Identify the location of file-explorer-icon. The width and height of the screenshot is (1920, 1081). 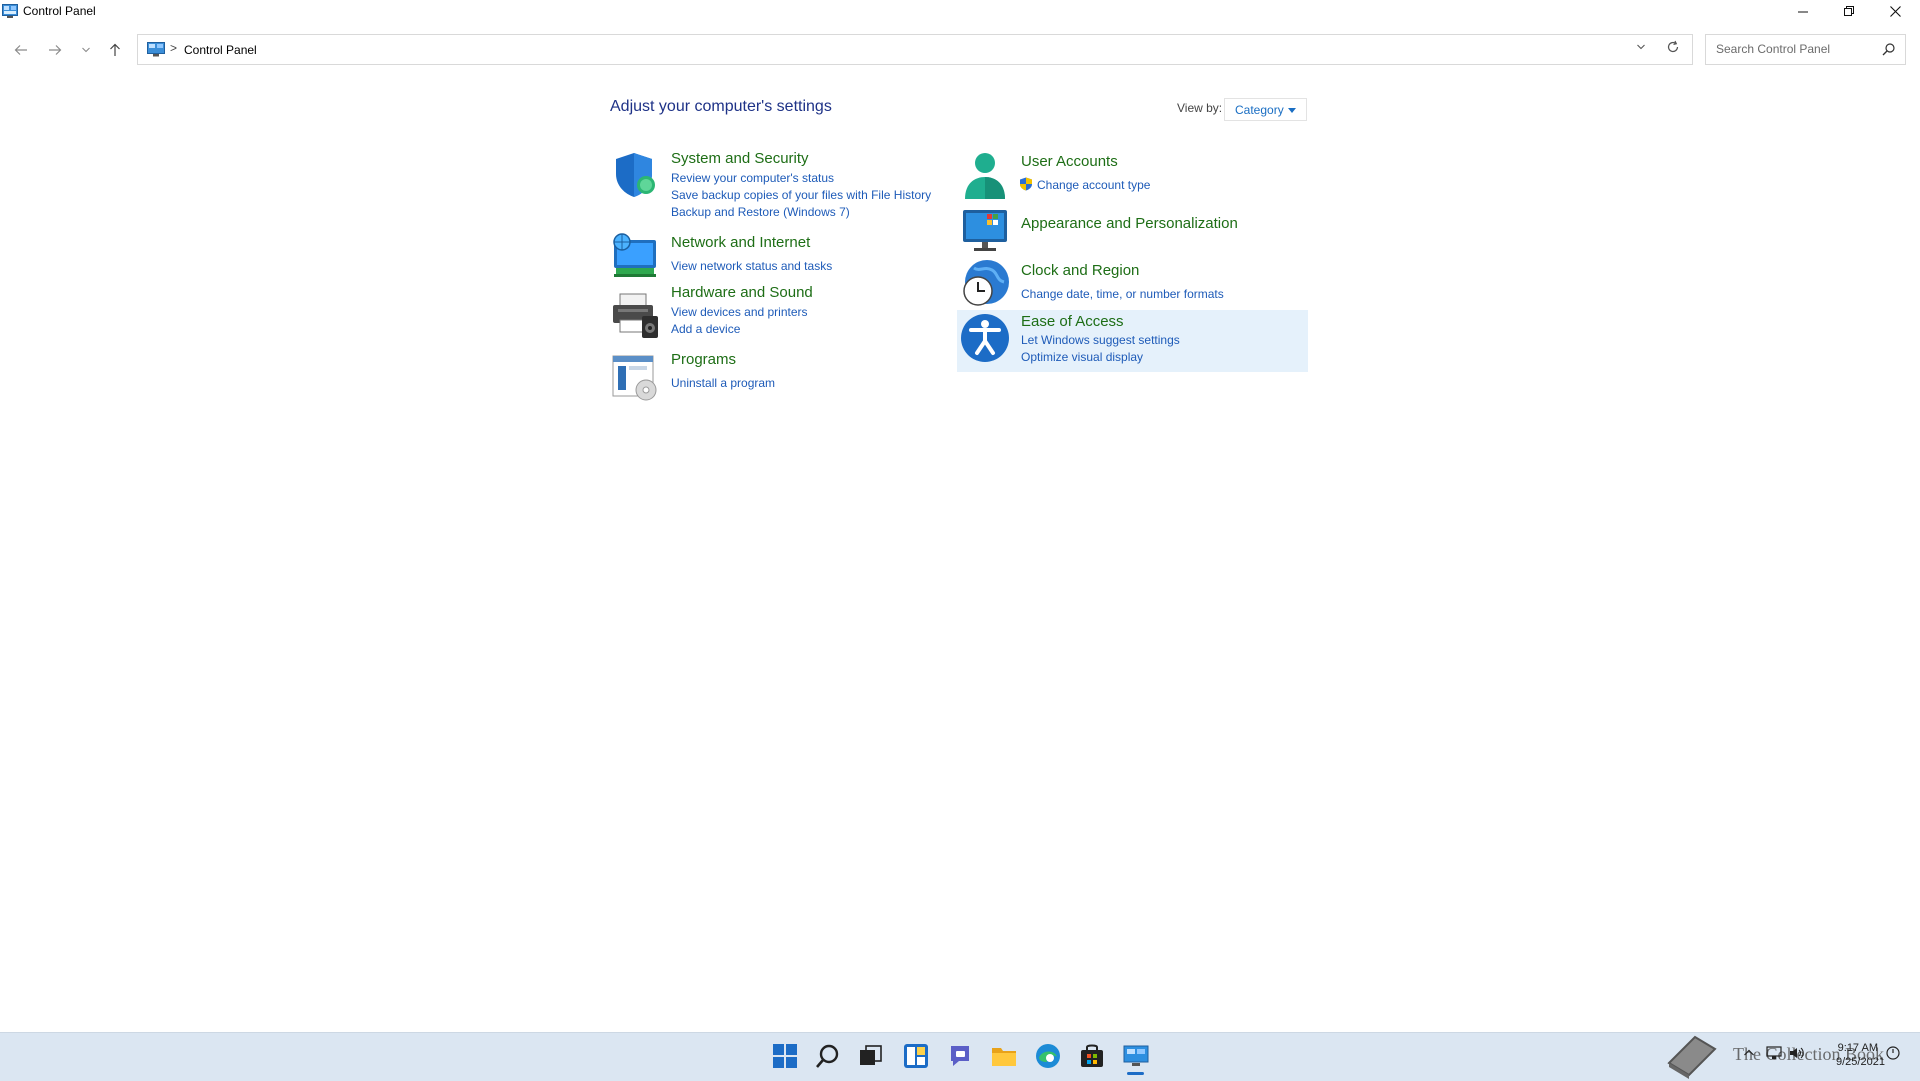
(1004, 1056).